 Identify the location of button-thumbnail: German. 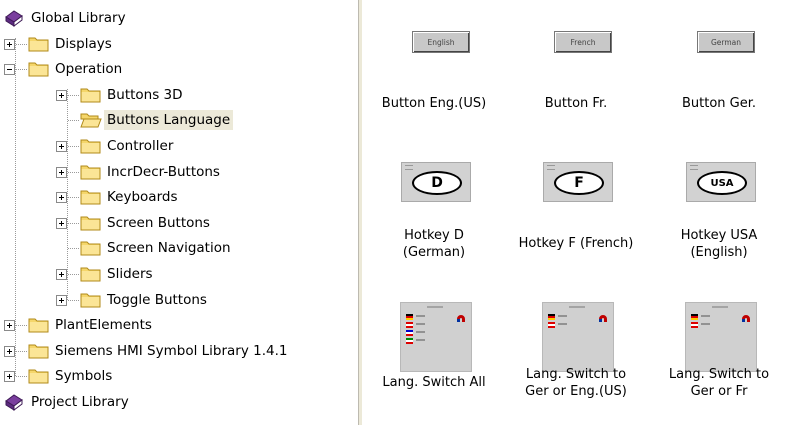
(726, 42).